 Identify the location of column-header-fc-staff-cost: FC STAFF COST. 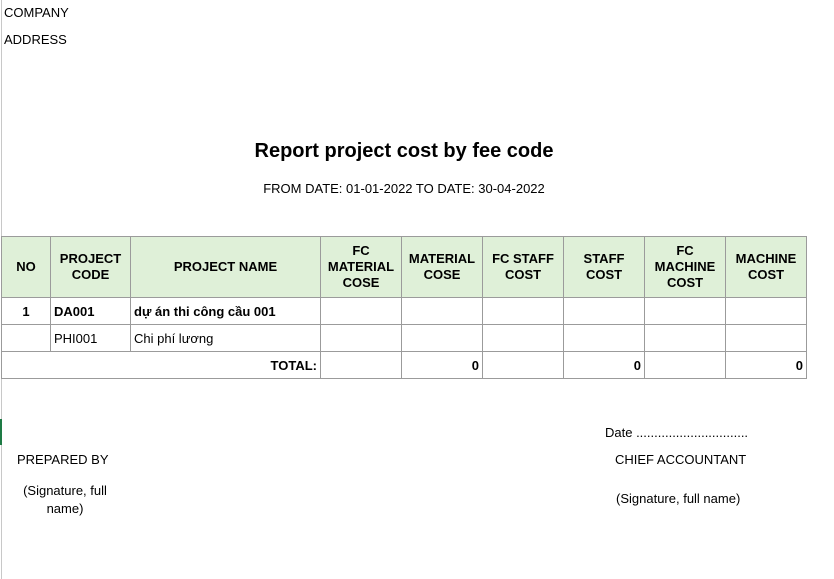
(523, 267).